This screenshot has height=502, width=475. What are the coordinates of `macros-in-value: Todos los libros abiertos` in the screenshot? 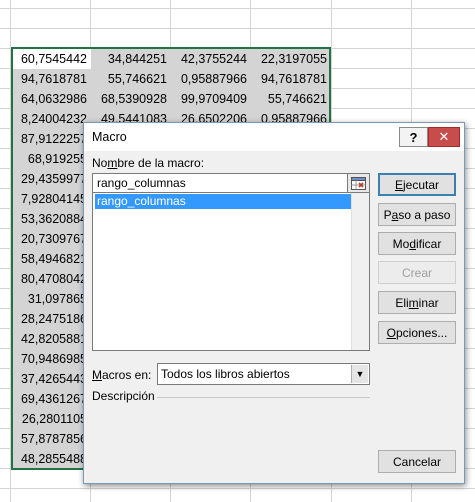 It's located at (225, 374).